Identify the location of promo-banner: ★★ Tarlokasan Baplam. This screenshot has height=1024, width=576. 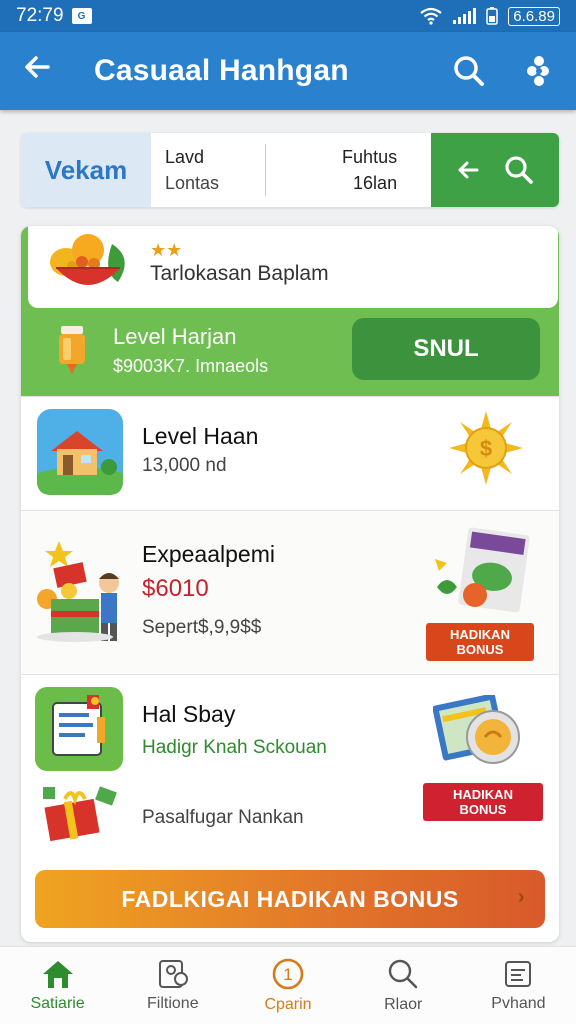
(293, 267).